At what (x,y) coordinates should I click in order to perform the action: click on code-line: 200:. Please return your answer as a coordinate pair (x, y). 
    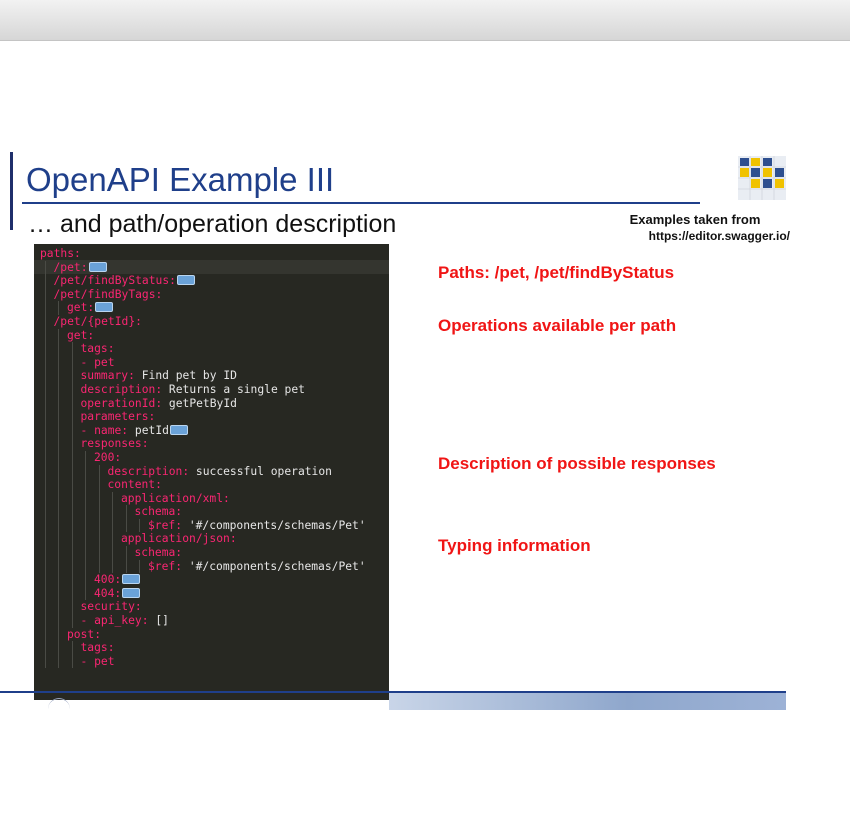
    Looking at the image, I should click on (203, 457).